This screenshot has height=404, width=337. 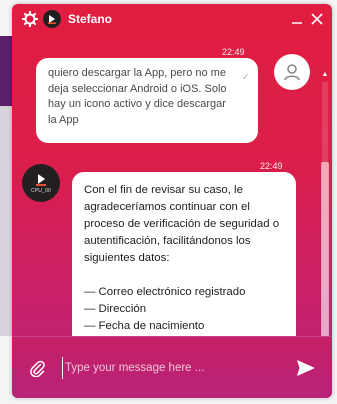 What do you see at coordinates (90, 19) in the screenshot?
I see `agent-name: Stefano` at bounding box center [90, 19].